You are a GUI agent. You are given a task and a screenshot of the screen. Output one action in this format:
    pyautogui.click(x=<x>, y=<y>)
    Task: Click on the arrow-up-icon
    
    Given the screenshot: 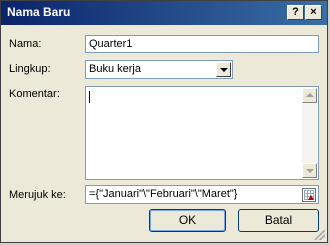 What is the action you would take?
    pyautogui.click(x=310, y=95)
    